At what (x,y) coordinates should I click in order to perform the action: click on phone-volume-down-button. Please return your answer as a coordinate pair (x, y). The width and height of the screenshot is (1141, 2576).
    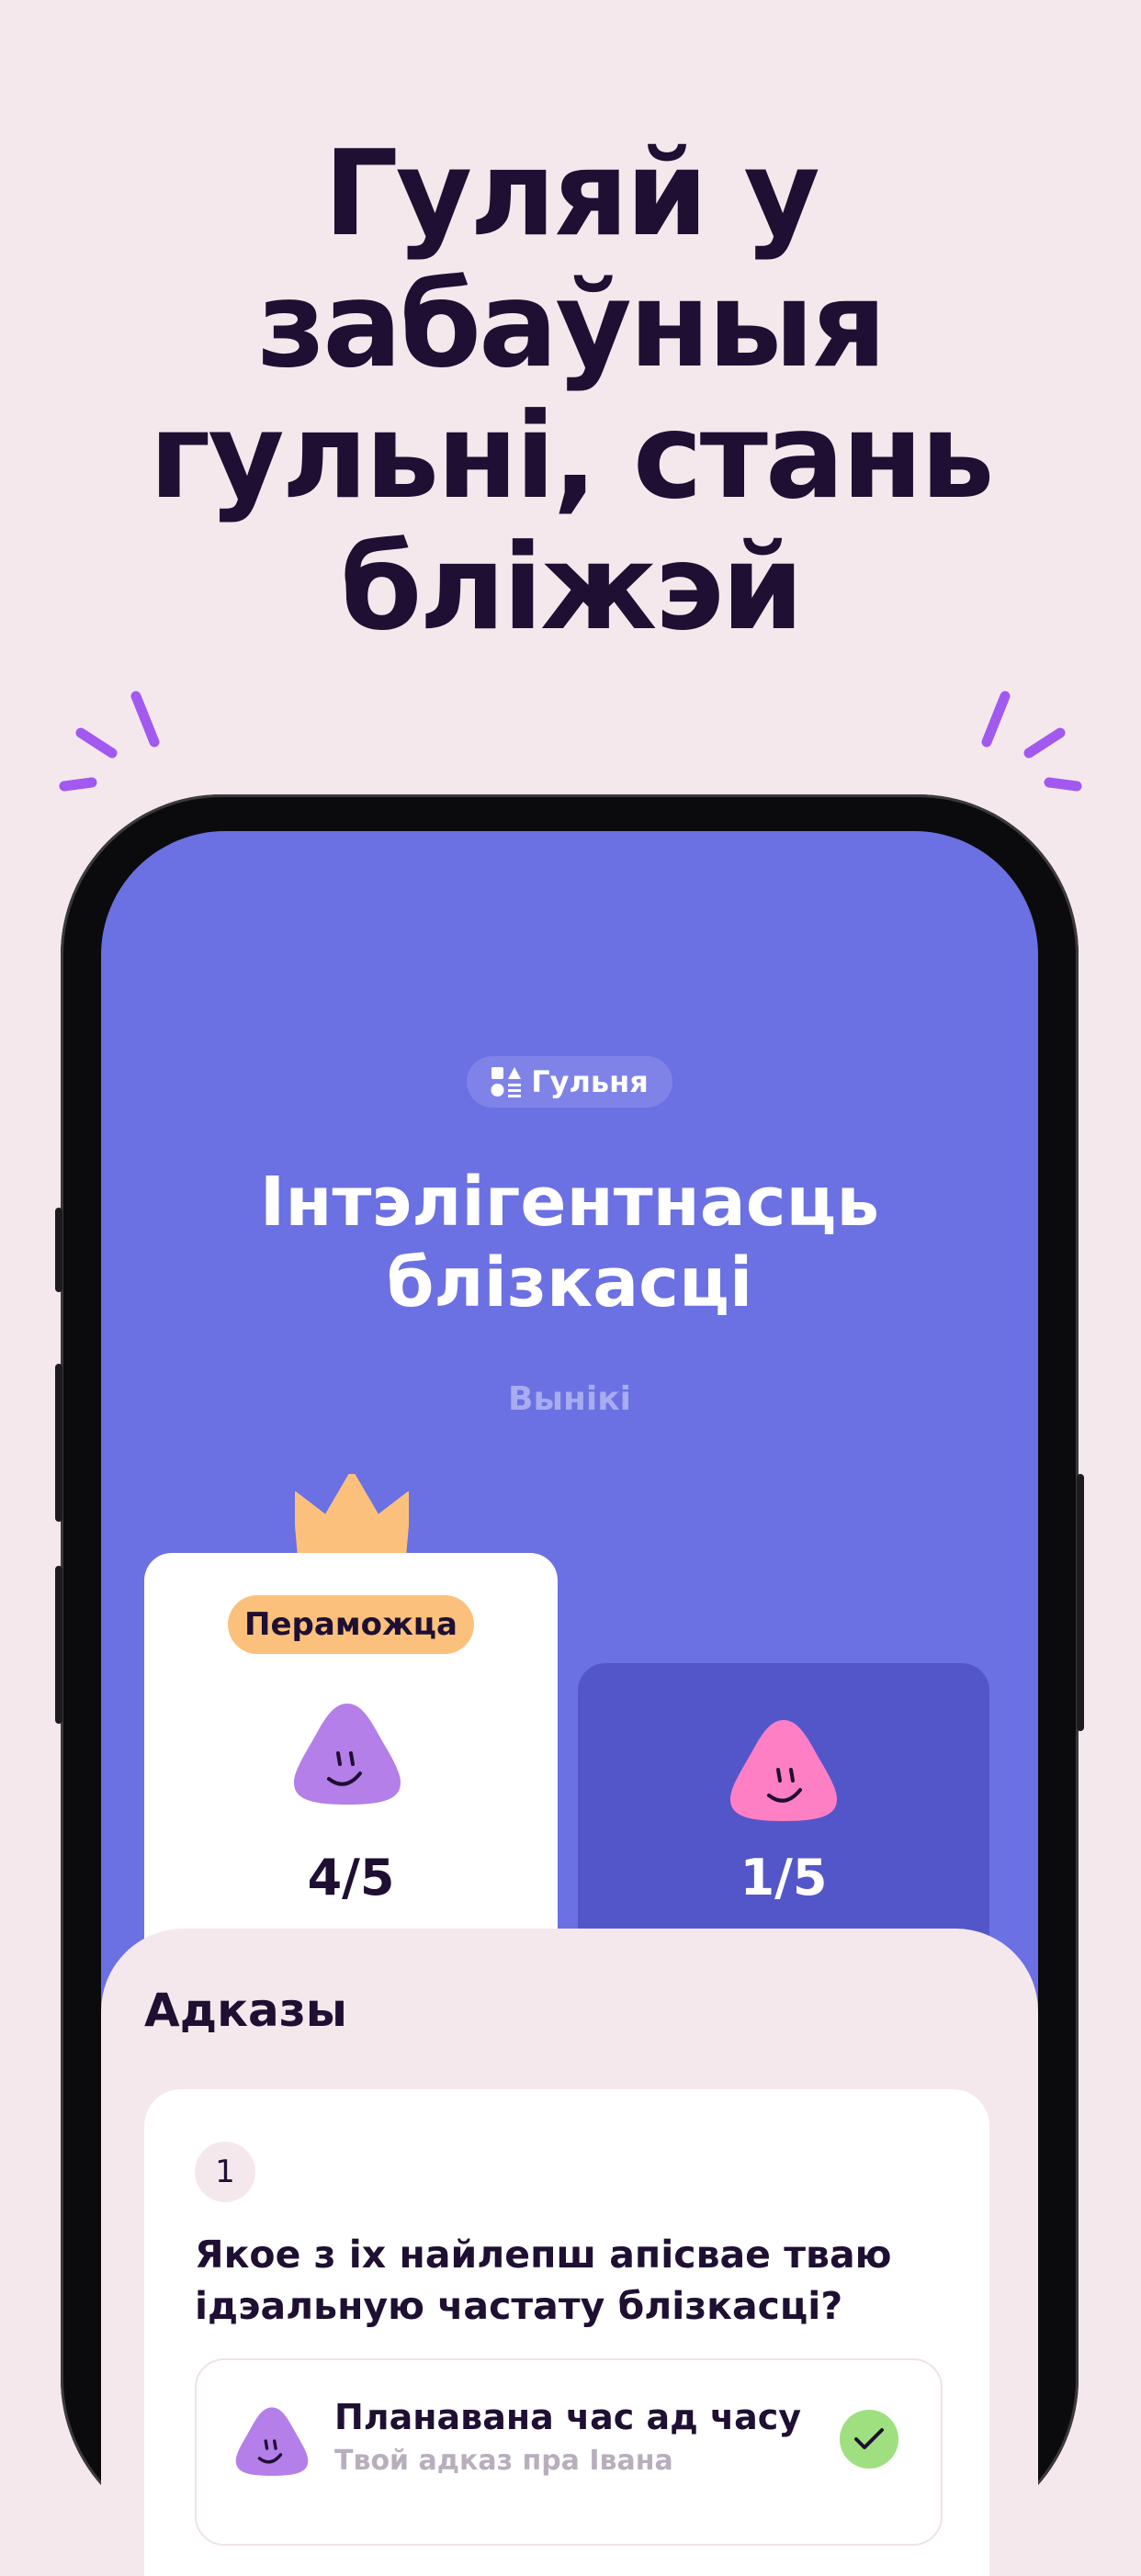
    Looking at the image, I should click on (58, 1645).